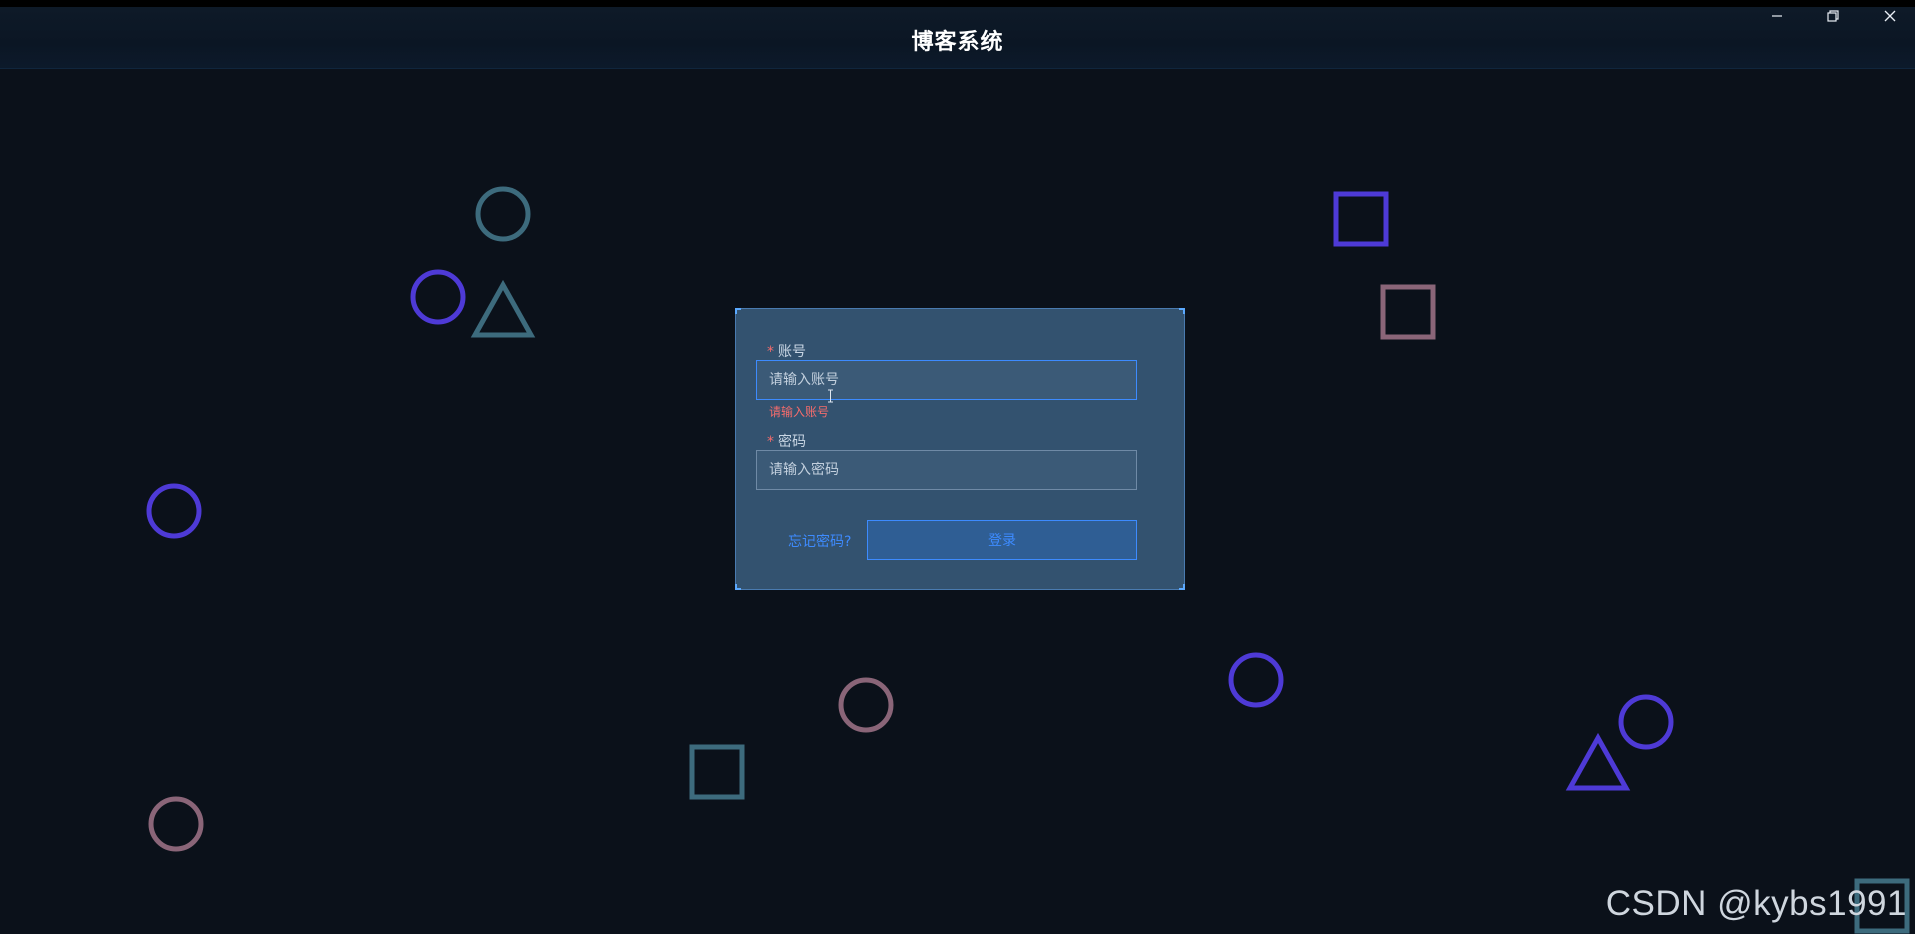 This screenshot has height=934, width=1915. I want to click on minimize-icon, so click(1777, 16).